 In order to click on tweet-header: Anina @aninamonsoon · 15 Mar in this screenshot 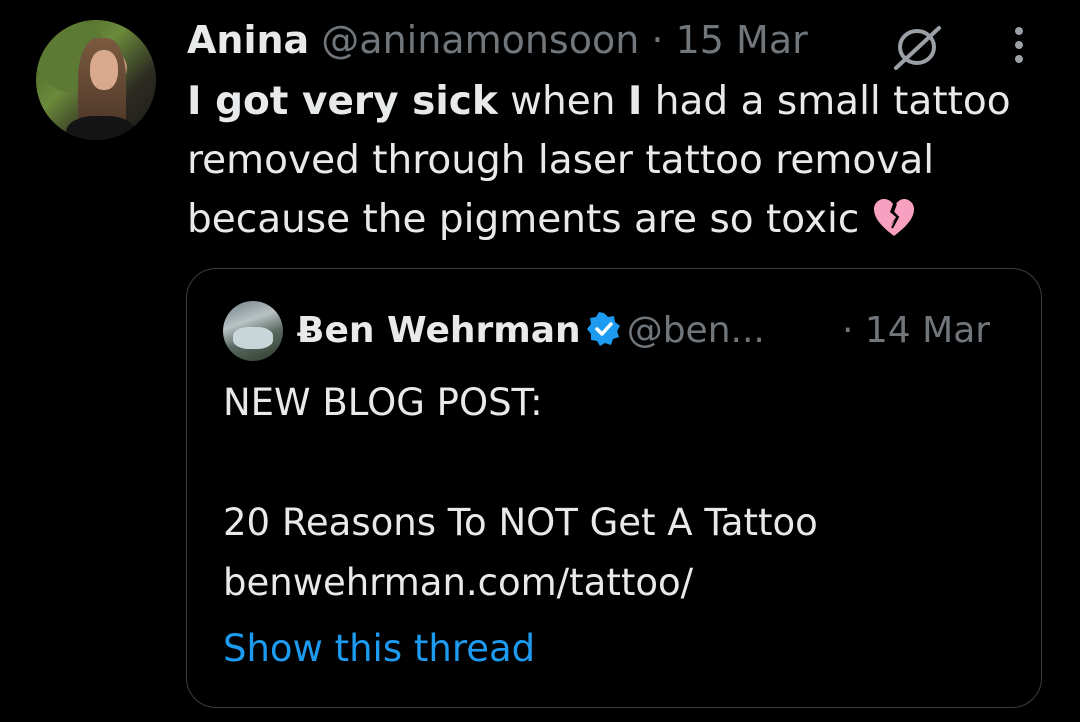, I will do `click(497, 40)`.